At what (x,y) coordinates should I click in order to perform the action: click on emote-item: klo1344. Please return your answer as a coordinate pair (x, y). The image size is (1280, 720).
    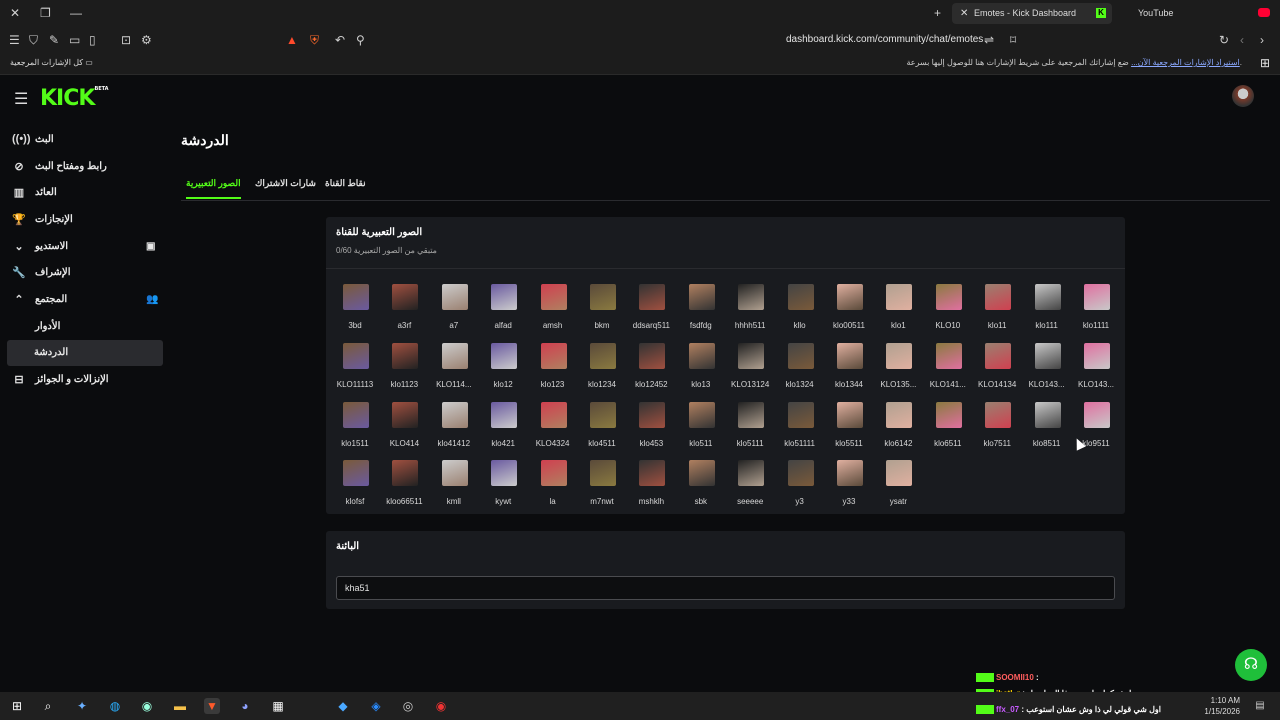
    Looking at the image, I should click on (849, 369).